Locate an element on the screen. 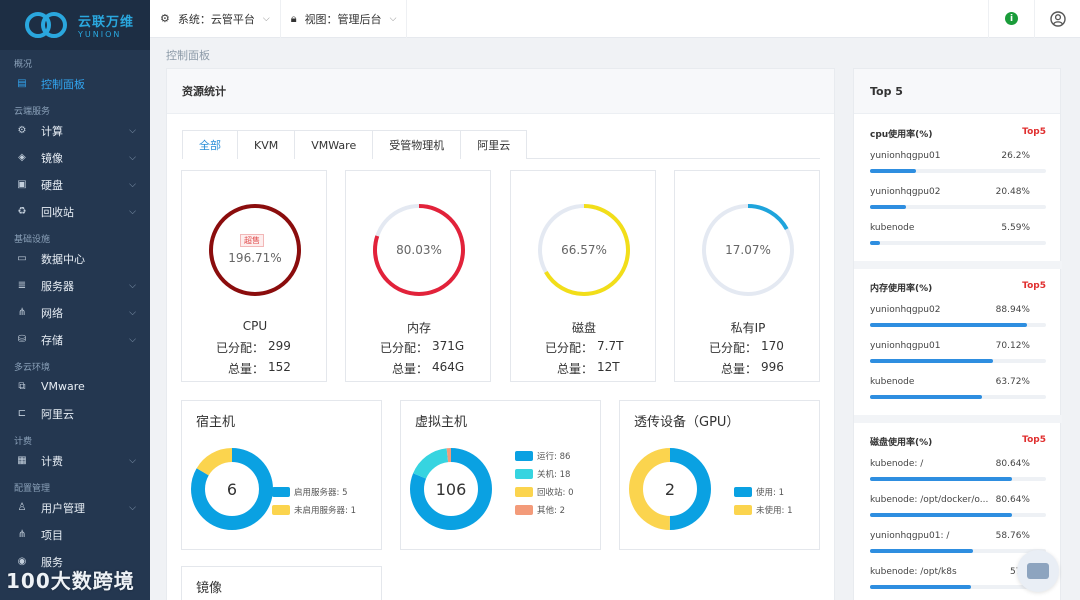 The height and width of the screenshot is (600, 1080). view-selector-label: 视图：管理后台 is located at coordinates (343, 19).